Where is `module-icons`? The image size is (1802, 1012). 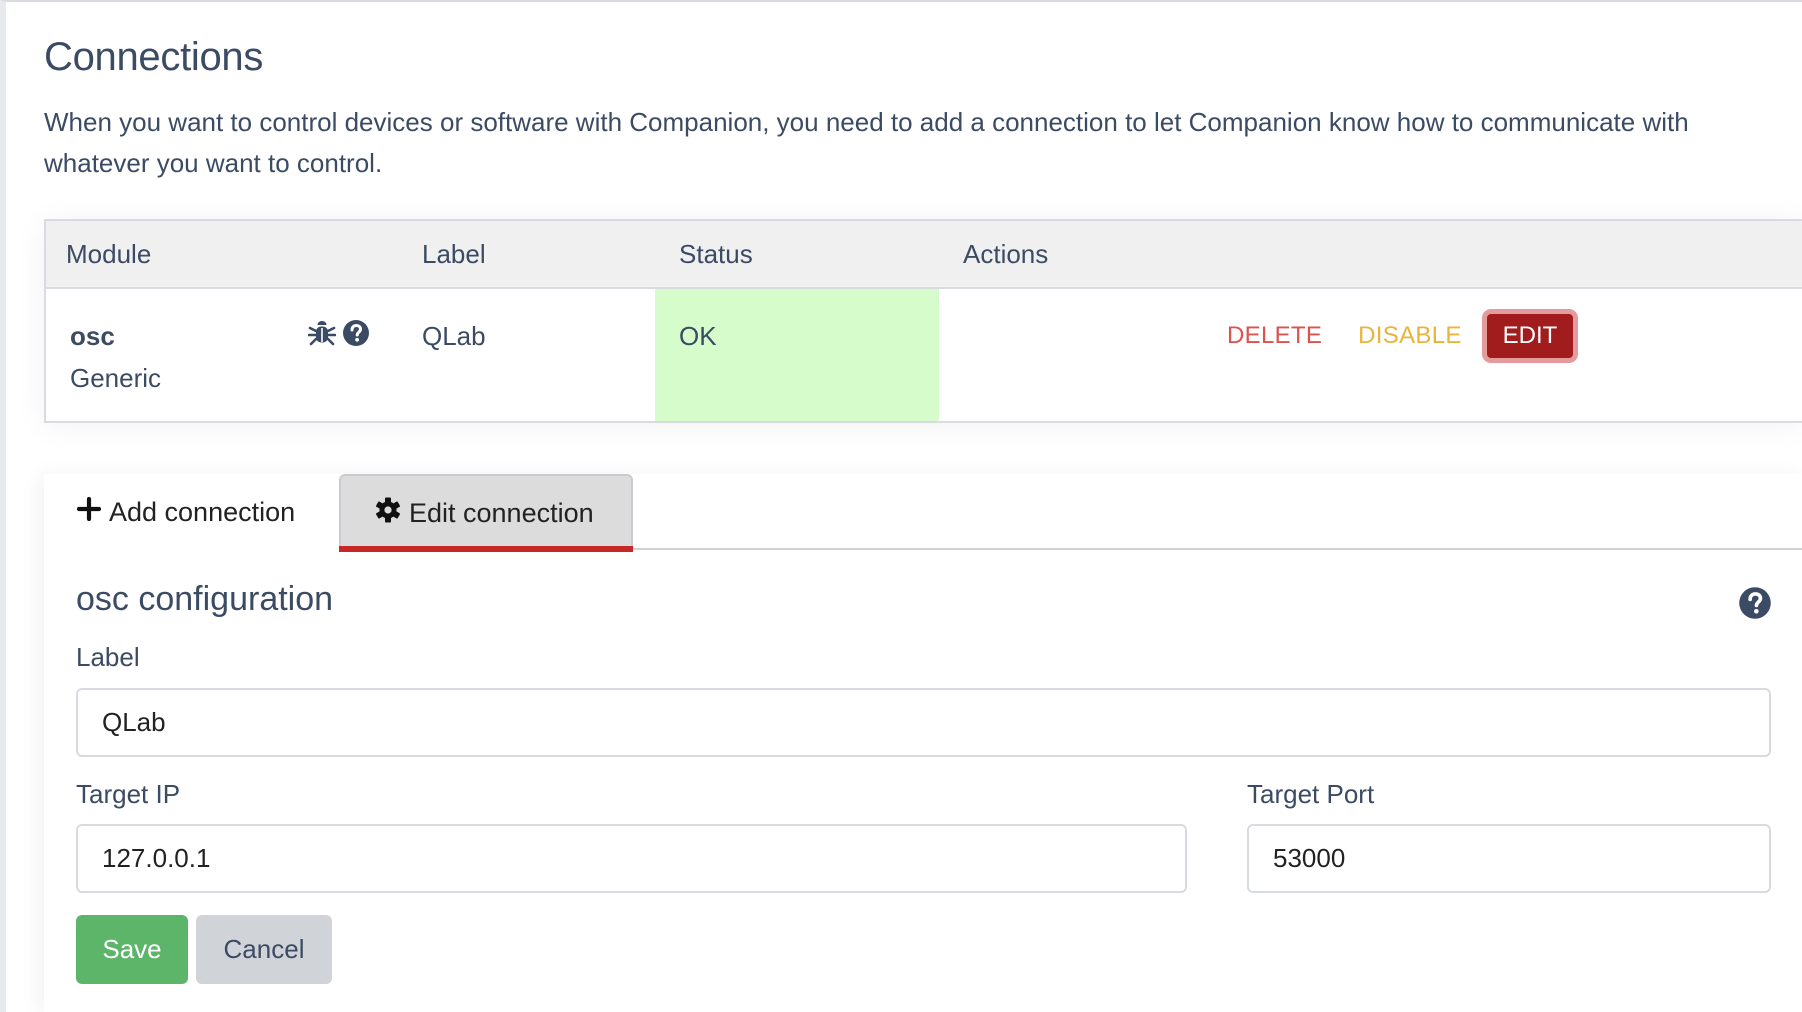
module-icons is located at coordinates (339, 333).